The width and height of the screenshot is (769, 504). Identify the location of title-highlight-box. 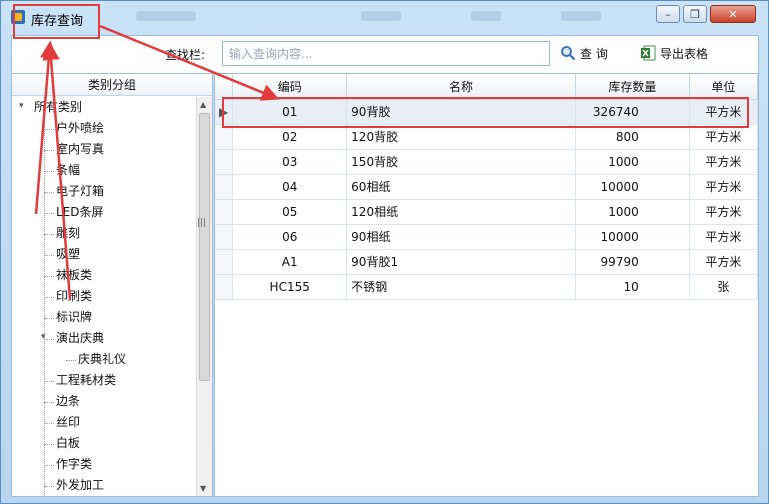
(56, 21).